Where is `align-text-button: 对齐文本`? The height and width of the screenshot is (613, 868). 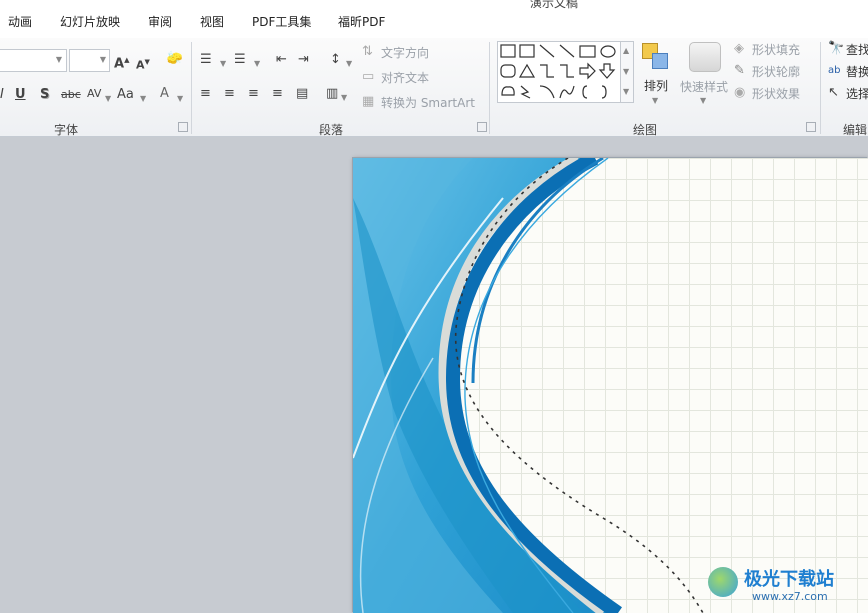
align-text-button: 对齐文本 is located at coordinates (405, 77).